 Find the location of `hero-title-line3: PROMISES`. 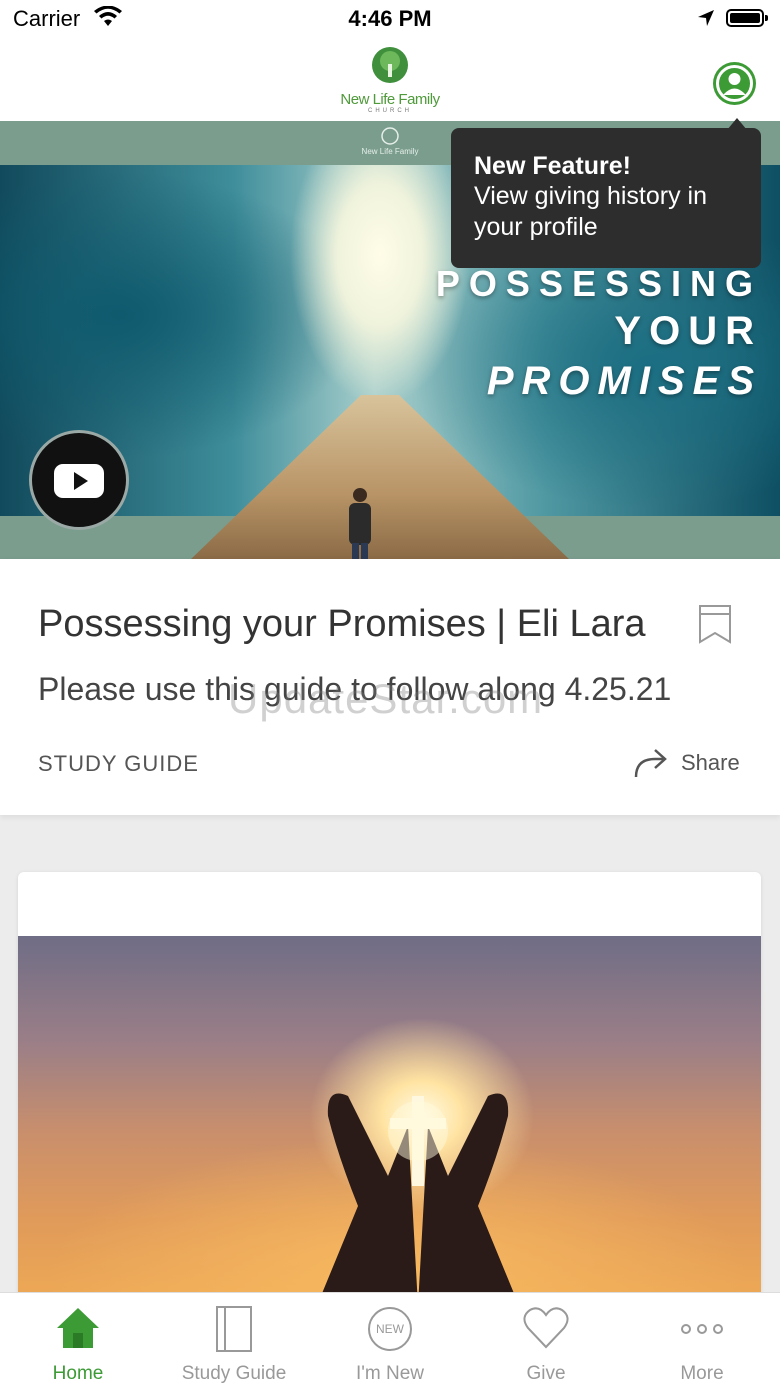

hero-title-line3: PROMISES is located at coordinates (624, 381).